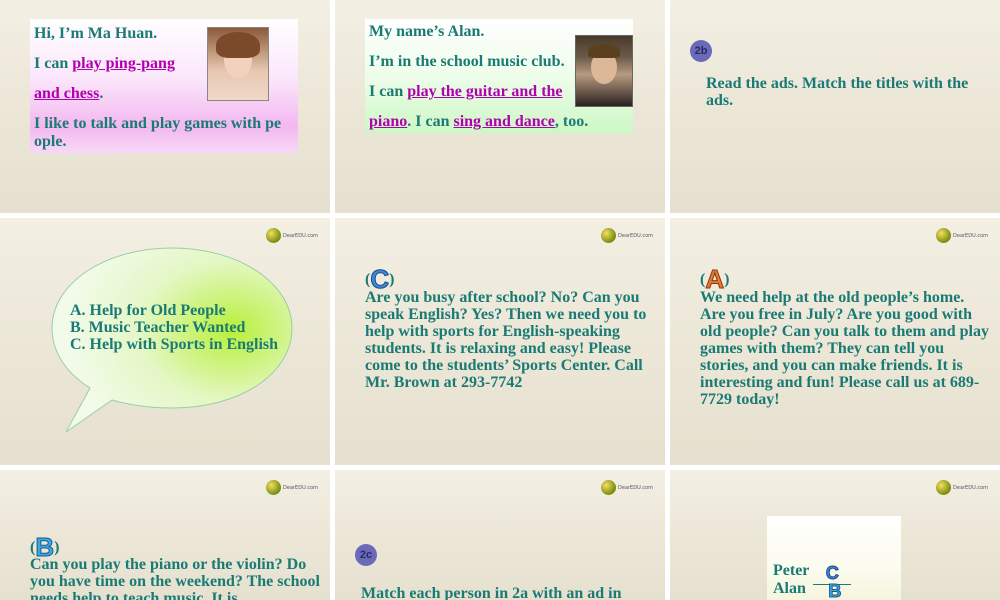 The width and height of the screenshot is (1000, 600). Describe the element at coordinates (491, 592) in the screenshot. I see `instruction-text: Match each person in 2a with an ad in` at that location.